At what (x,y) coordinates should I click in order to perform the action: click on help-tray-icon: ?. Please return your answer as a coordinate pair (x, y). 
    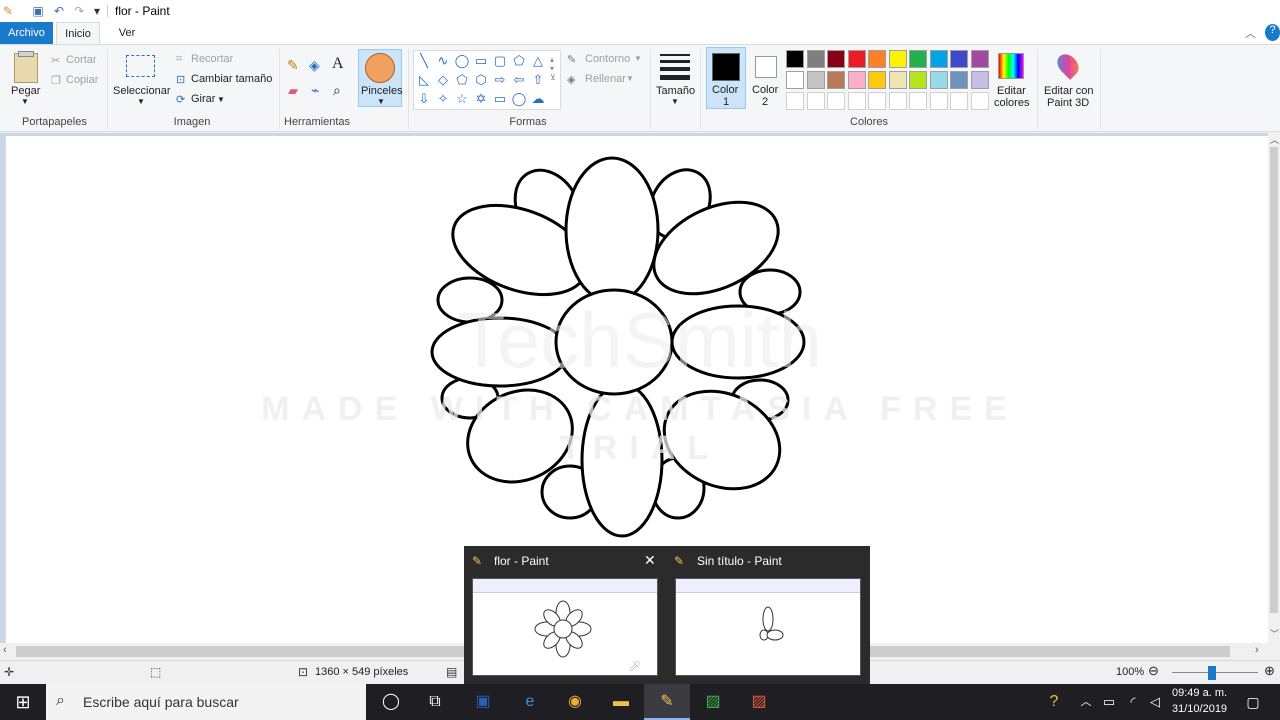
    Looking at the image, I should click on (1054, 702).